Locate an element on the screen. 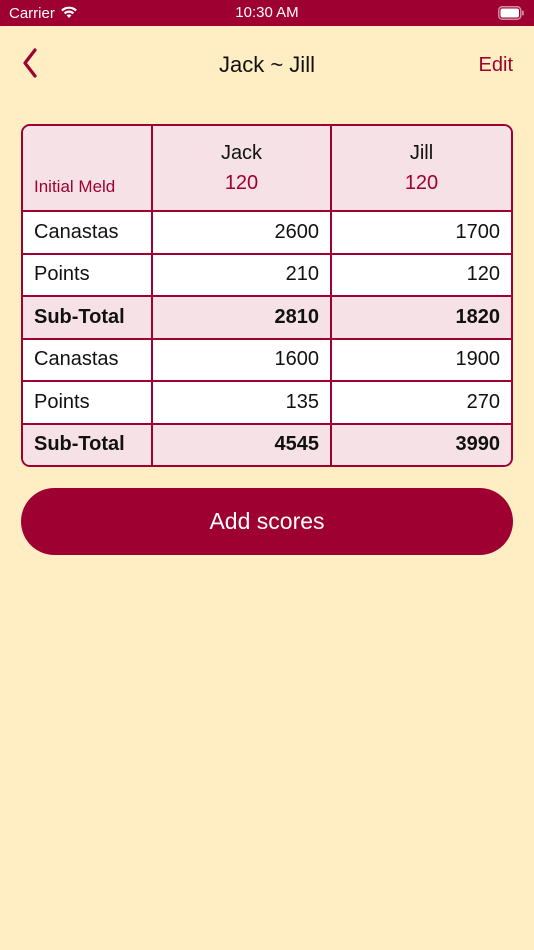 This screenshot has width=534, height=950. status-time: 10:30 AM is located at coordinates (267, 12).